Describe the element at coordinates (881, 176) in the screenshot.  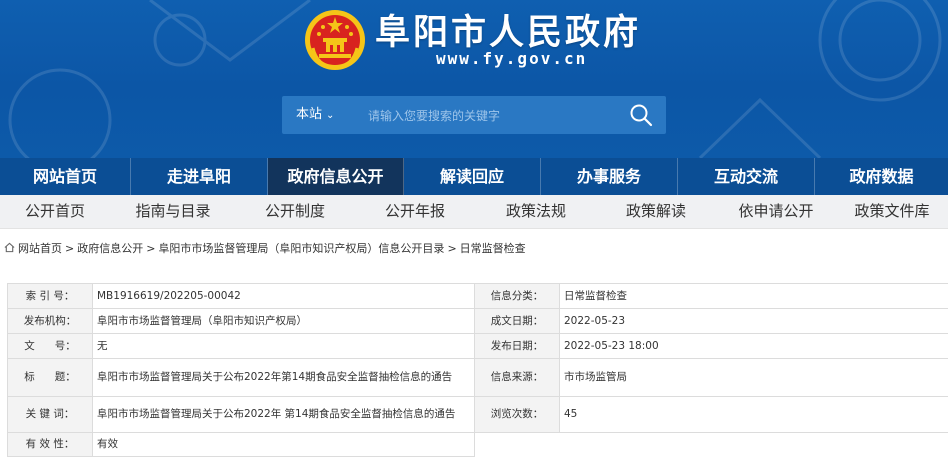
I see `nav-item-gov-data: 政府数据` at that location.